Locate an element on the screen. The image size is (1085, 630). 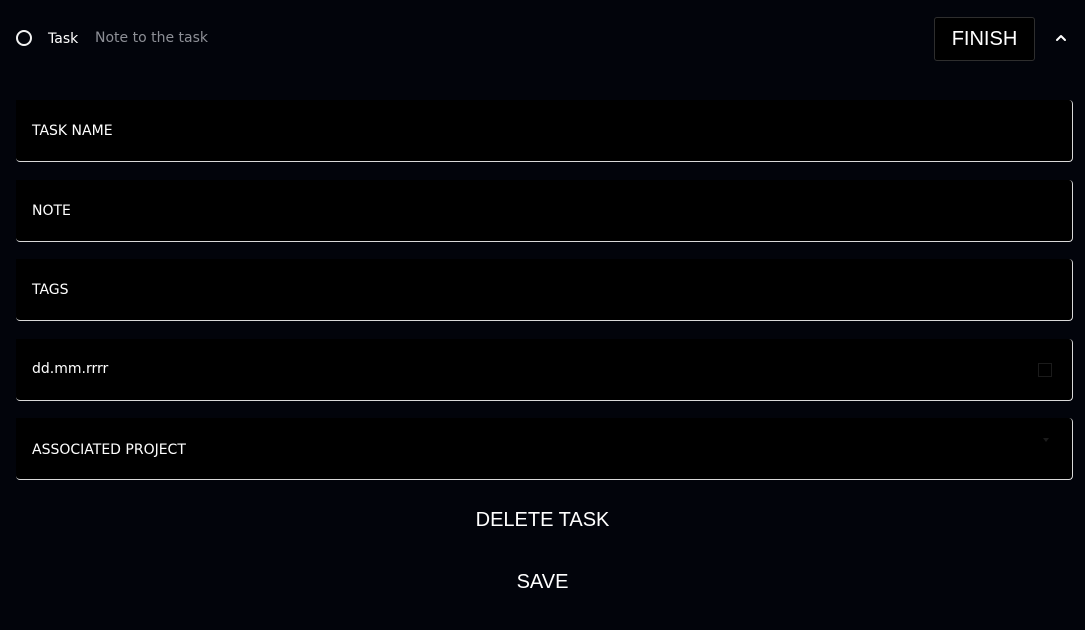
delete-task-button: DELETE TASK is located at coordinates (542, 520).